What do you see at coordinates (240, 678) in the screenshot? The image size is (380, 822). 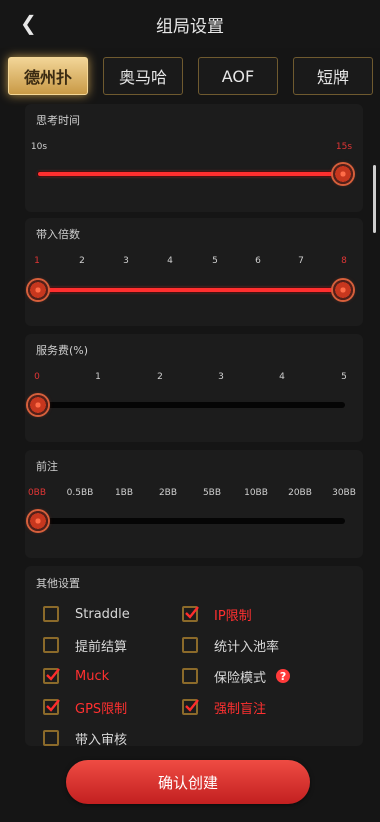 I see `option-label: 保险模式` at bounding box center [240, 678].